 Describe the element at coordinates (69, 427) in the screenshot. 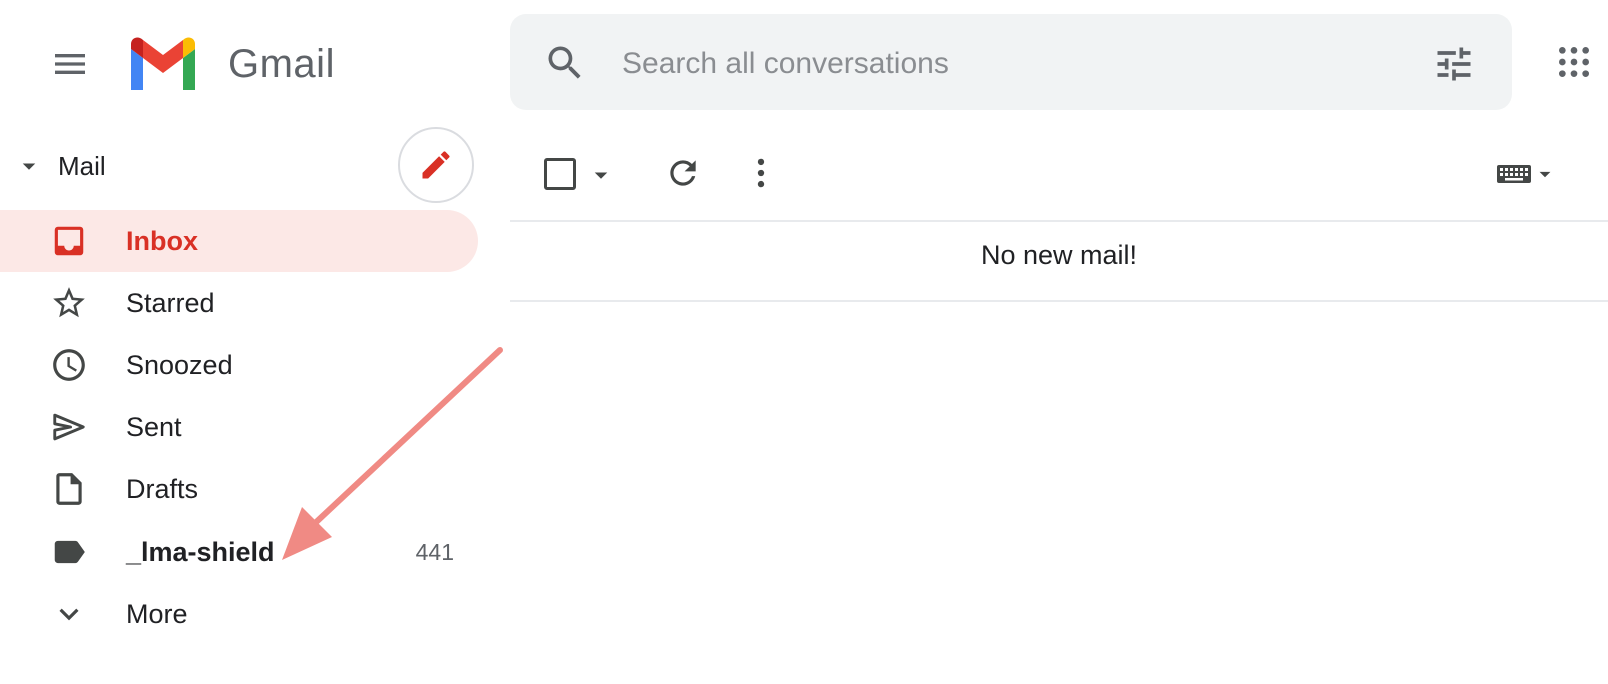

I see `send-icon` at that location.